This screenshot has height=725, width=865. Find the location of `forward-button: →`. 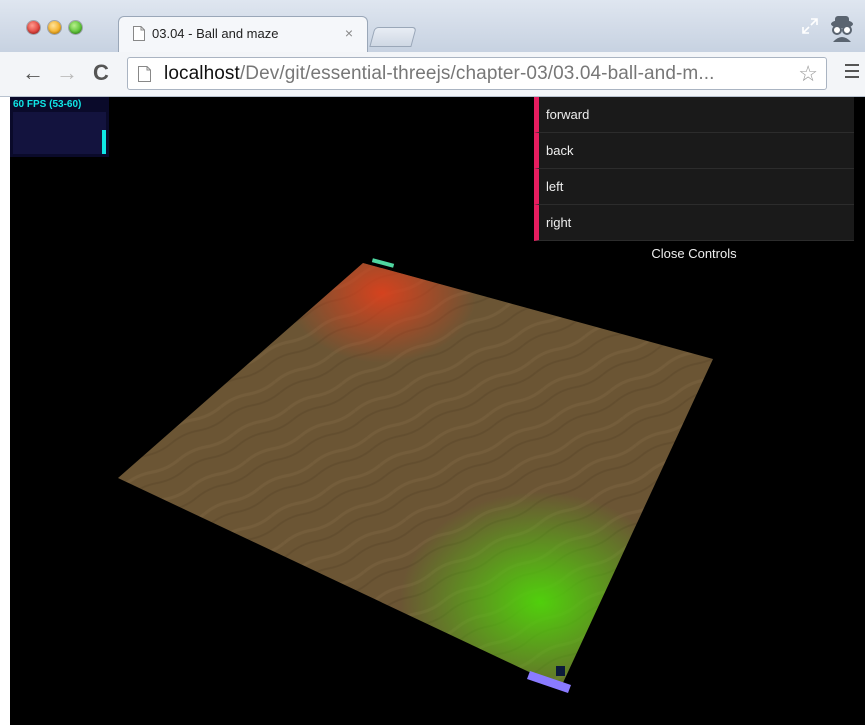

forward-button: → is located at coordinates (67, 73).